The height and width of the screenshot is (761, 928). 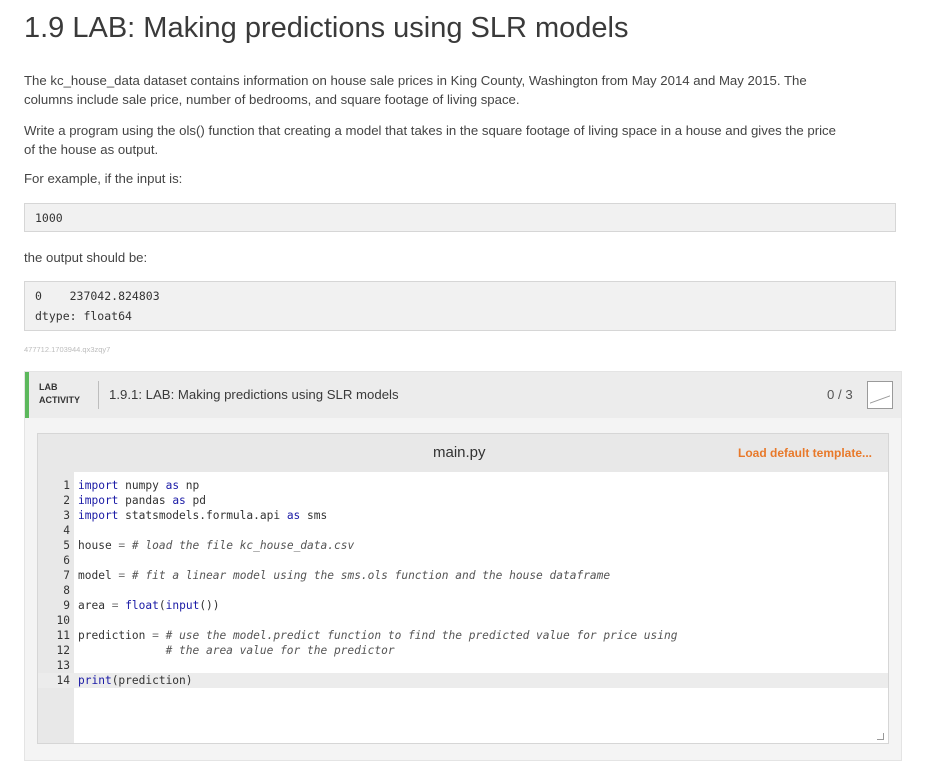 I want to click on line-number: 8, so click(x=66, y=590).